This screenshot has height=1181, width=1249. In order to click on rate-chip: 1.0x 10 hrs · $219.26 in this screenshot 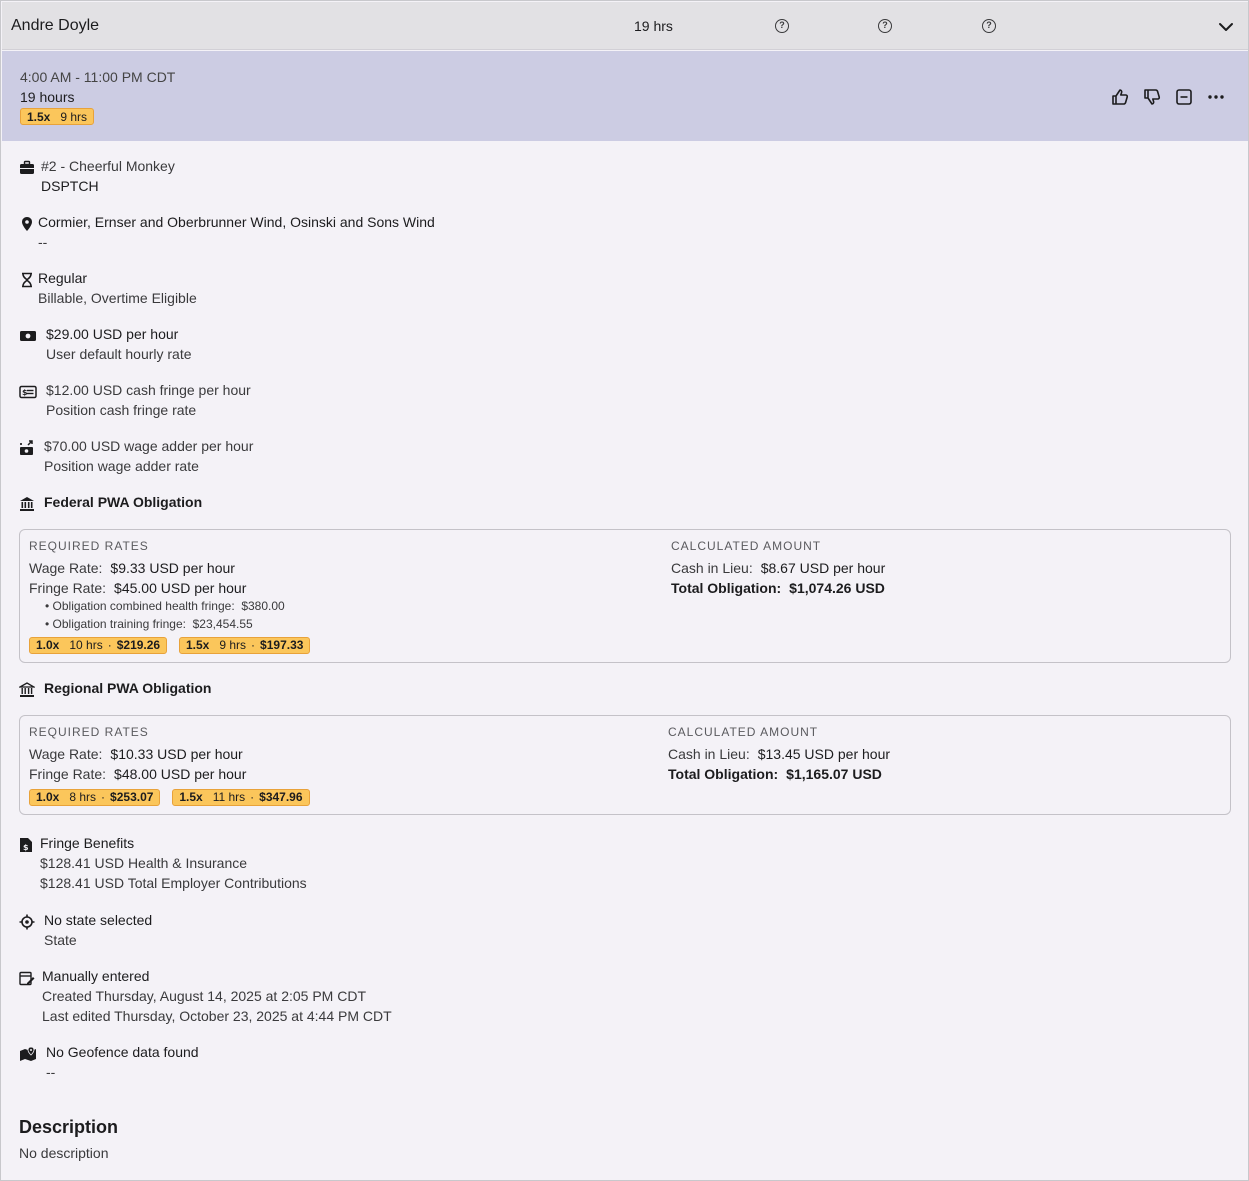, I will do `click(98, 645)`.